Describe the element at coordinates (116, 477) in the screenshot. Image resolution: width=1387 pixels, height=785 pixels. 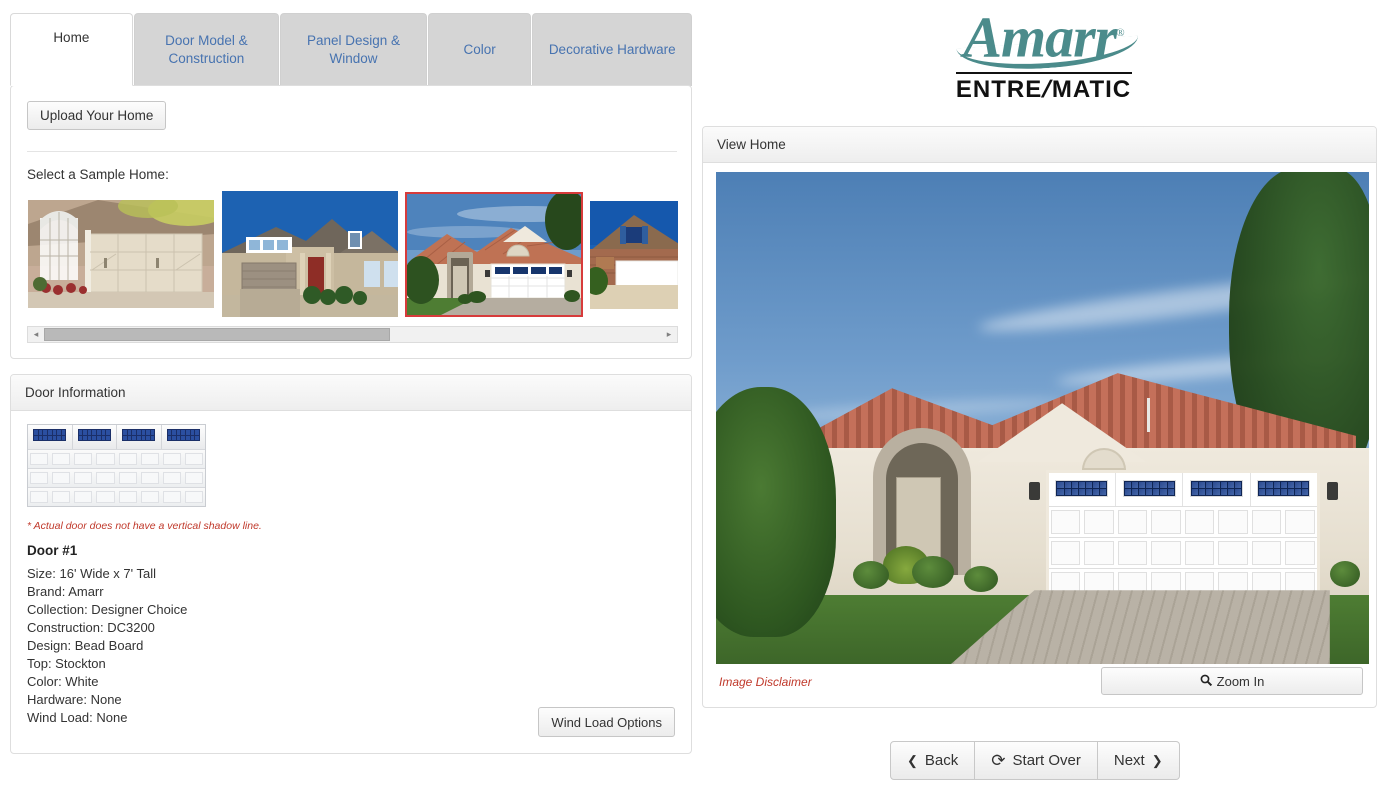
I see `door-preview-panel-rows` at that location.